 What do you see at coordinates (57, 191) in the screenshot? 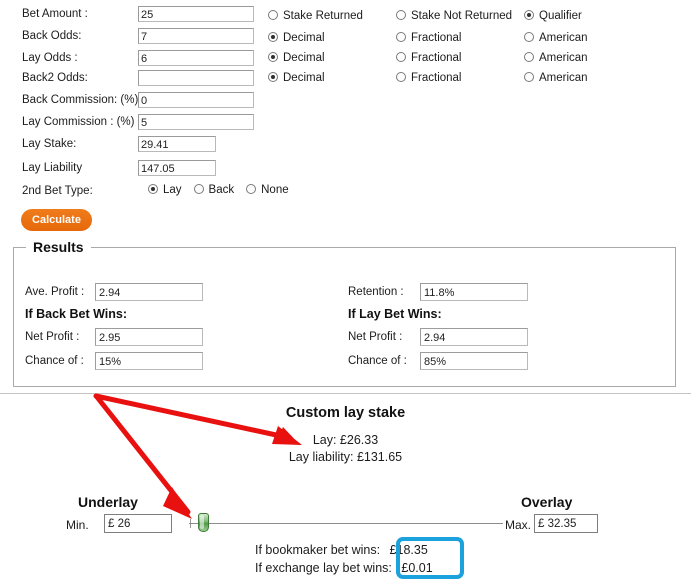
I see `second-bet-type-label: 2nd Bet Type:` at bounding box center [57, 191].